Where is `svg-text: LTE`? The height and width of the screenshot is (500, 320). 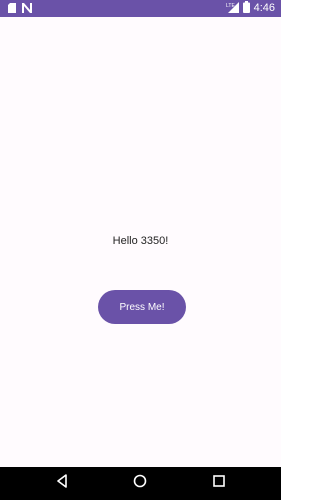
svg-text: LTE is located at coordinates (230, 6).